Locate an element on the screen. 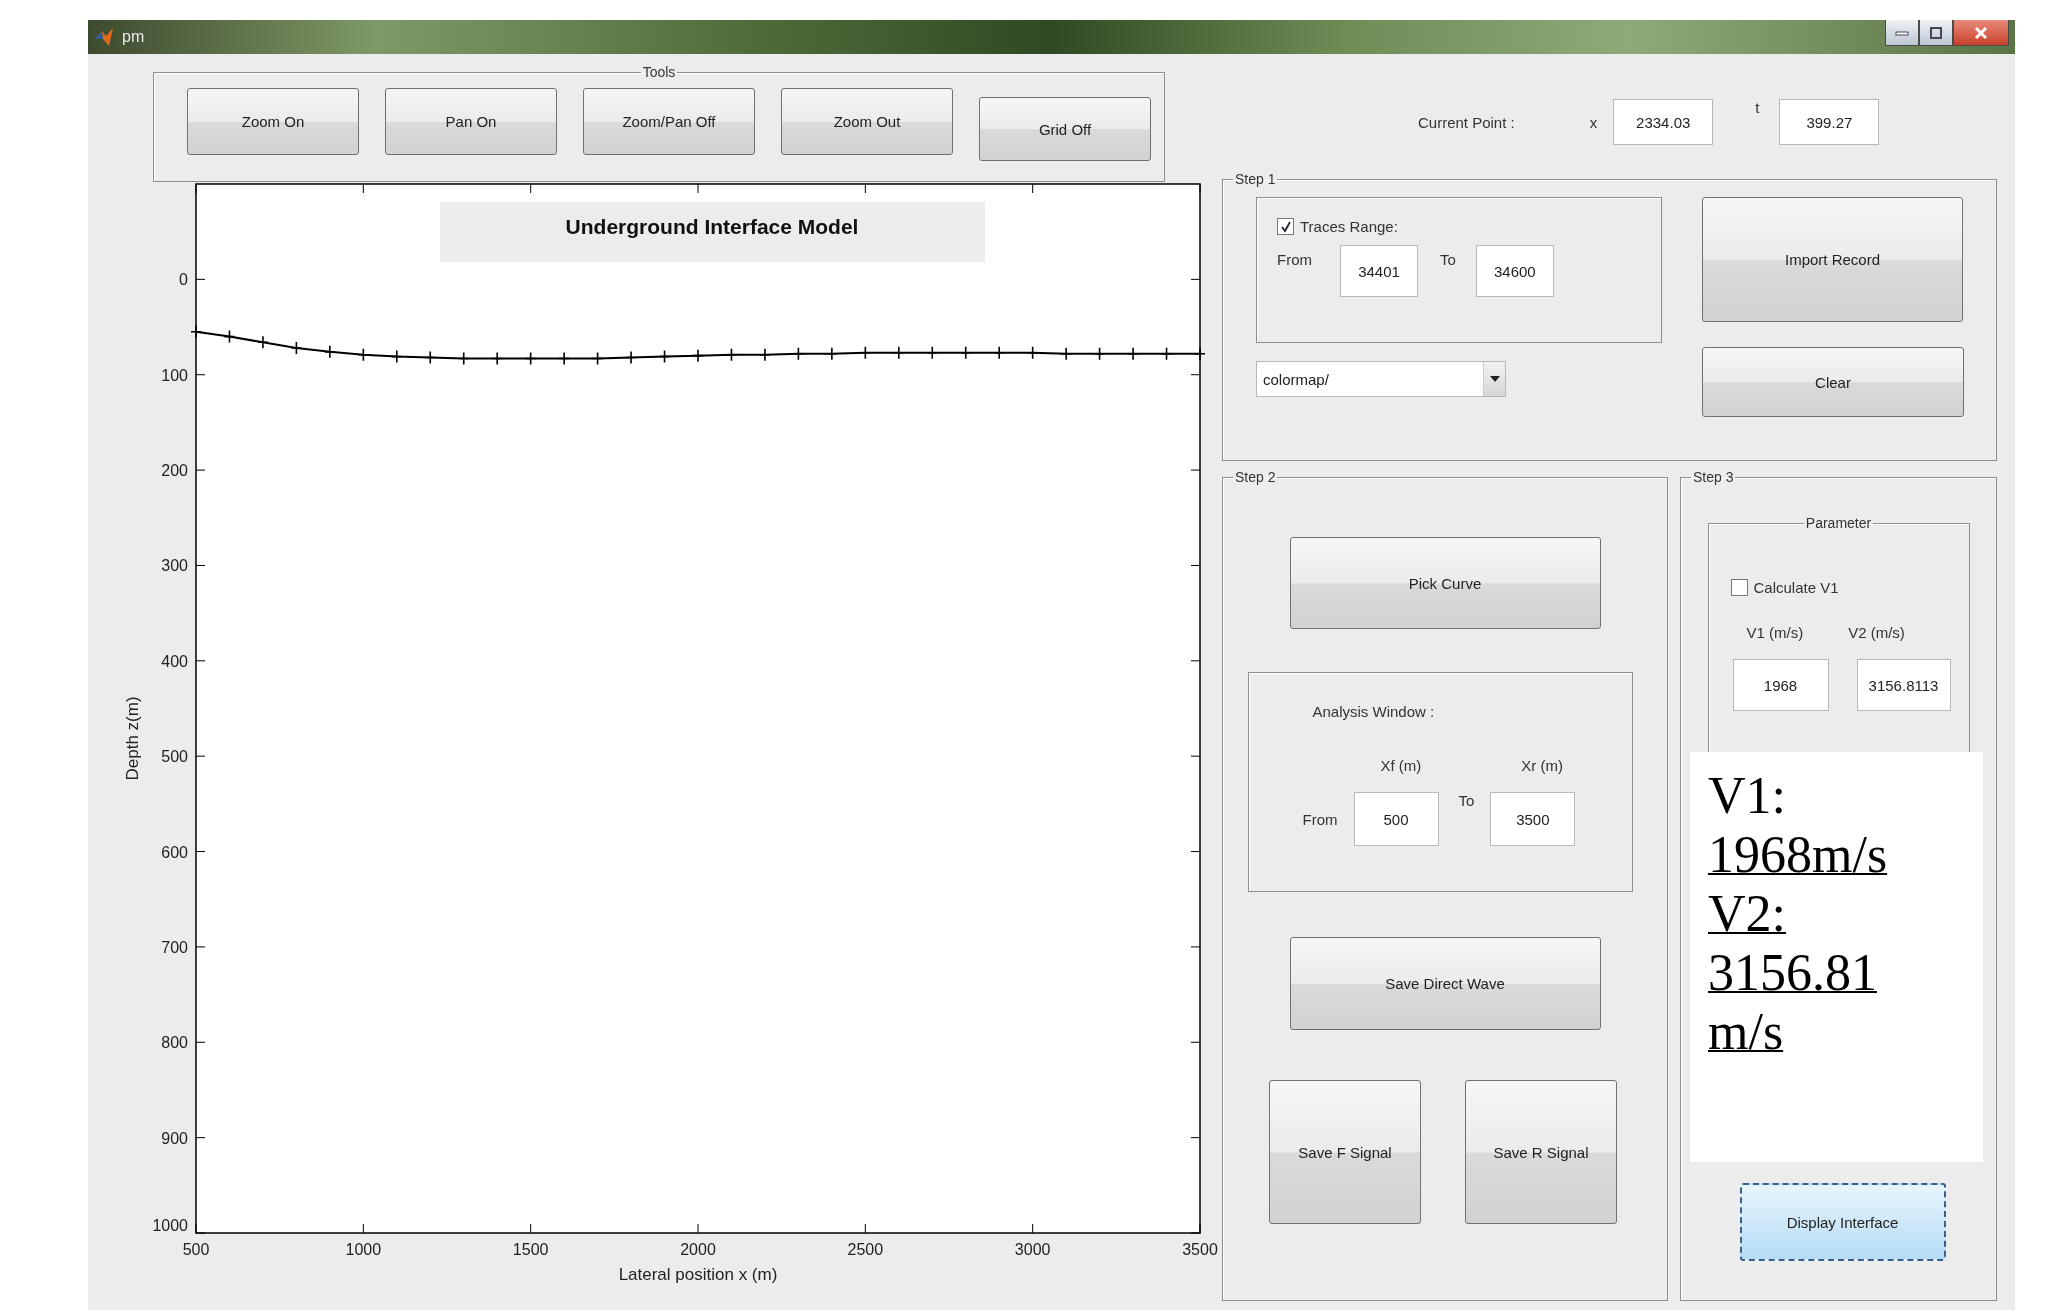 The height and width of the screenshot is (1314, 2050). y-tick-label: 400 is located at coordinates (174, 661).